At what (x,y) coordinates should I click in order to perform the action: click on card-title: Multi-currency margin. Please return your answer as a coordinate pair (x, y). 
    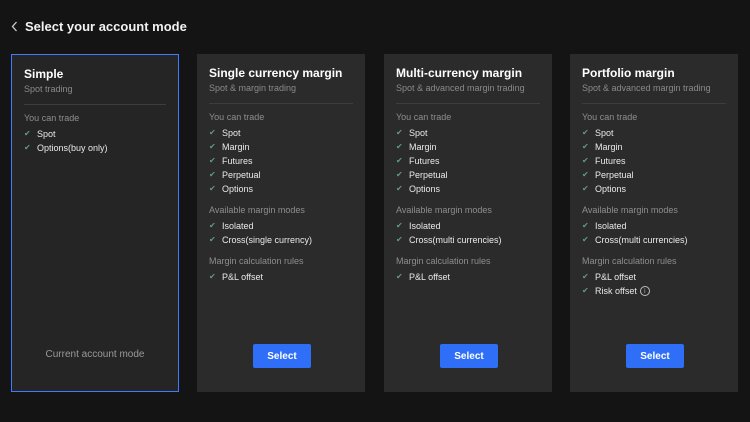
    Looking at the image, I should click on (459, 73).